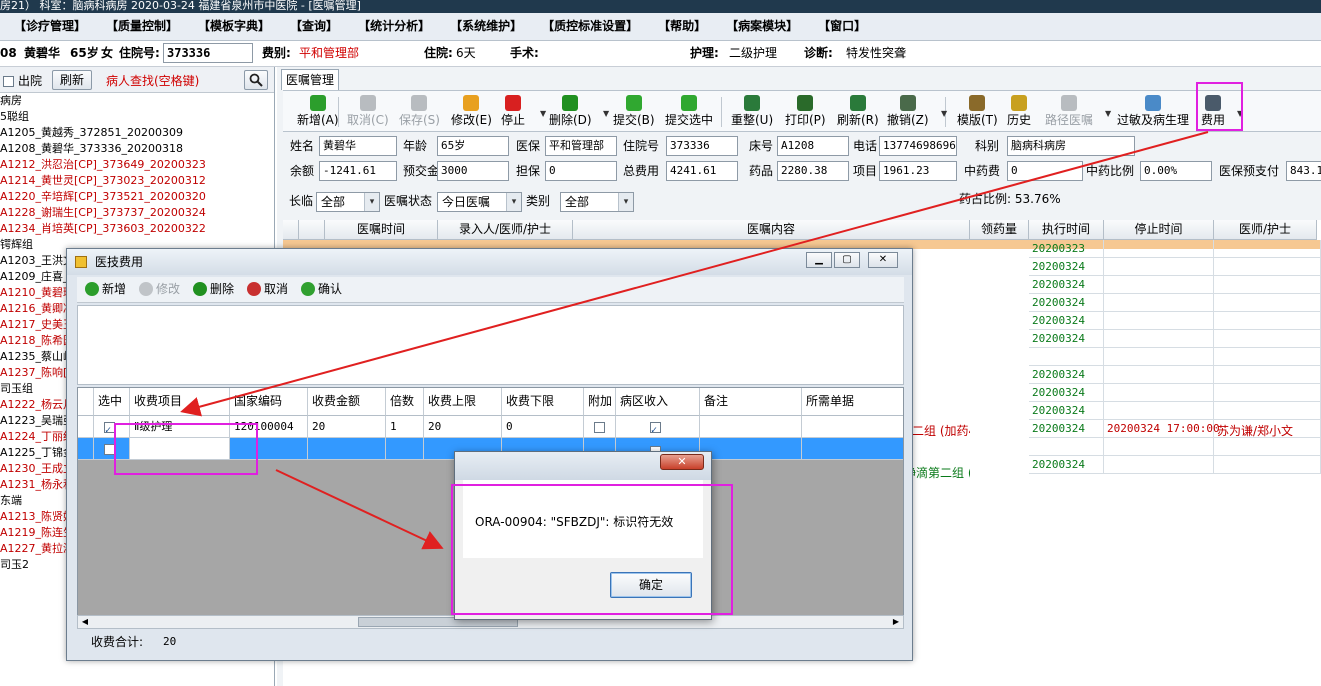 The width and height of the screenshot is (1321, 686). I want to click on toolbar-button-3: 修改(E), so click(471, 112).